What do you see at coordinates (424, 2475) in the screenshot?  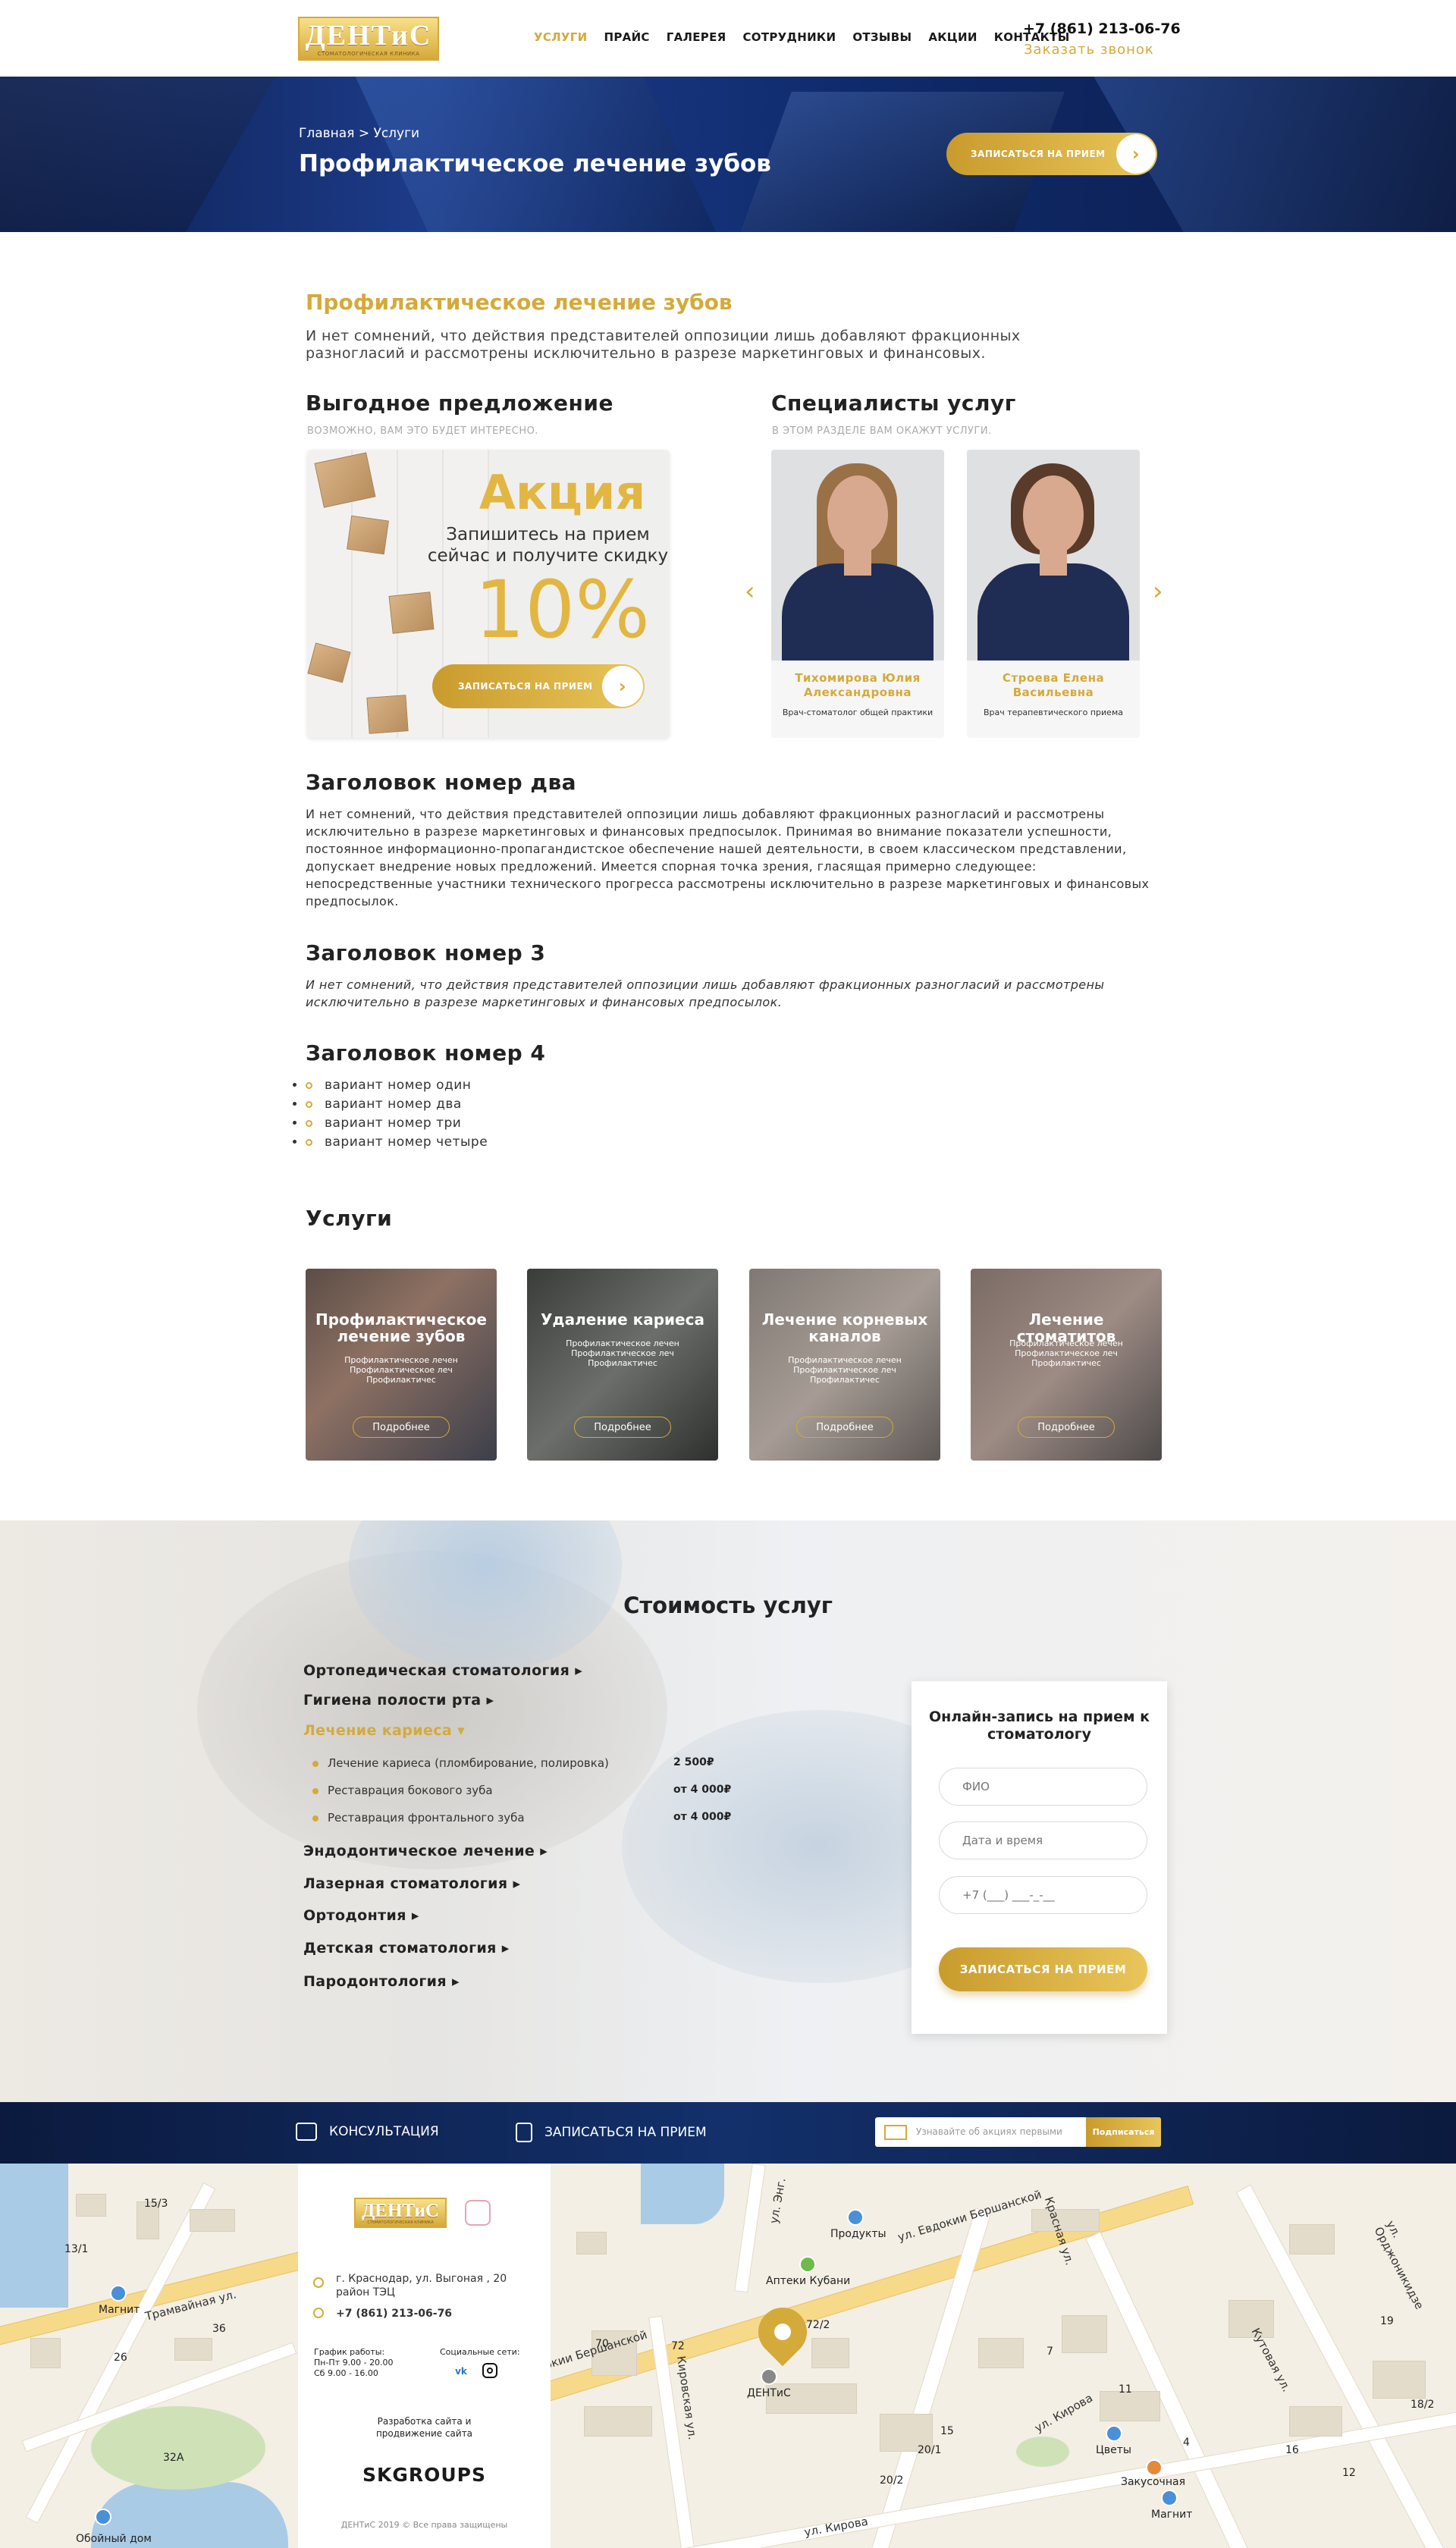 I see `developer-brand: SKGROUPS` at bounding box center [424, 2475].